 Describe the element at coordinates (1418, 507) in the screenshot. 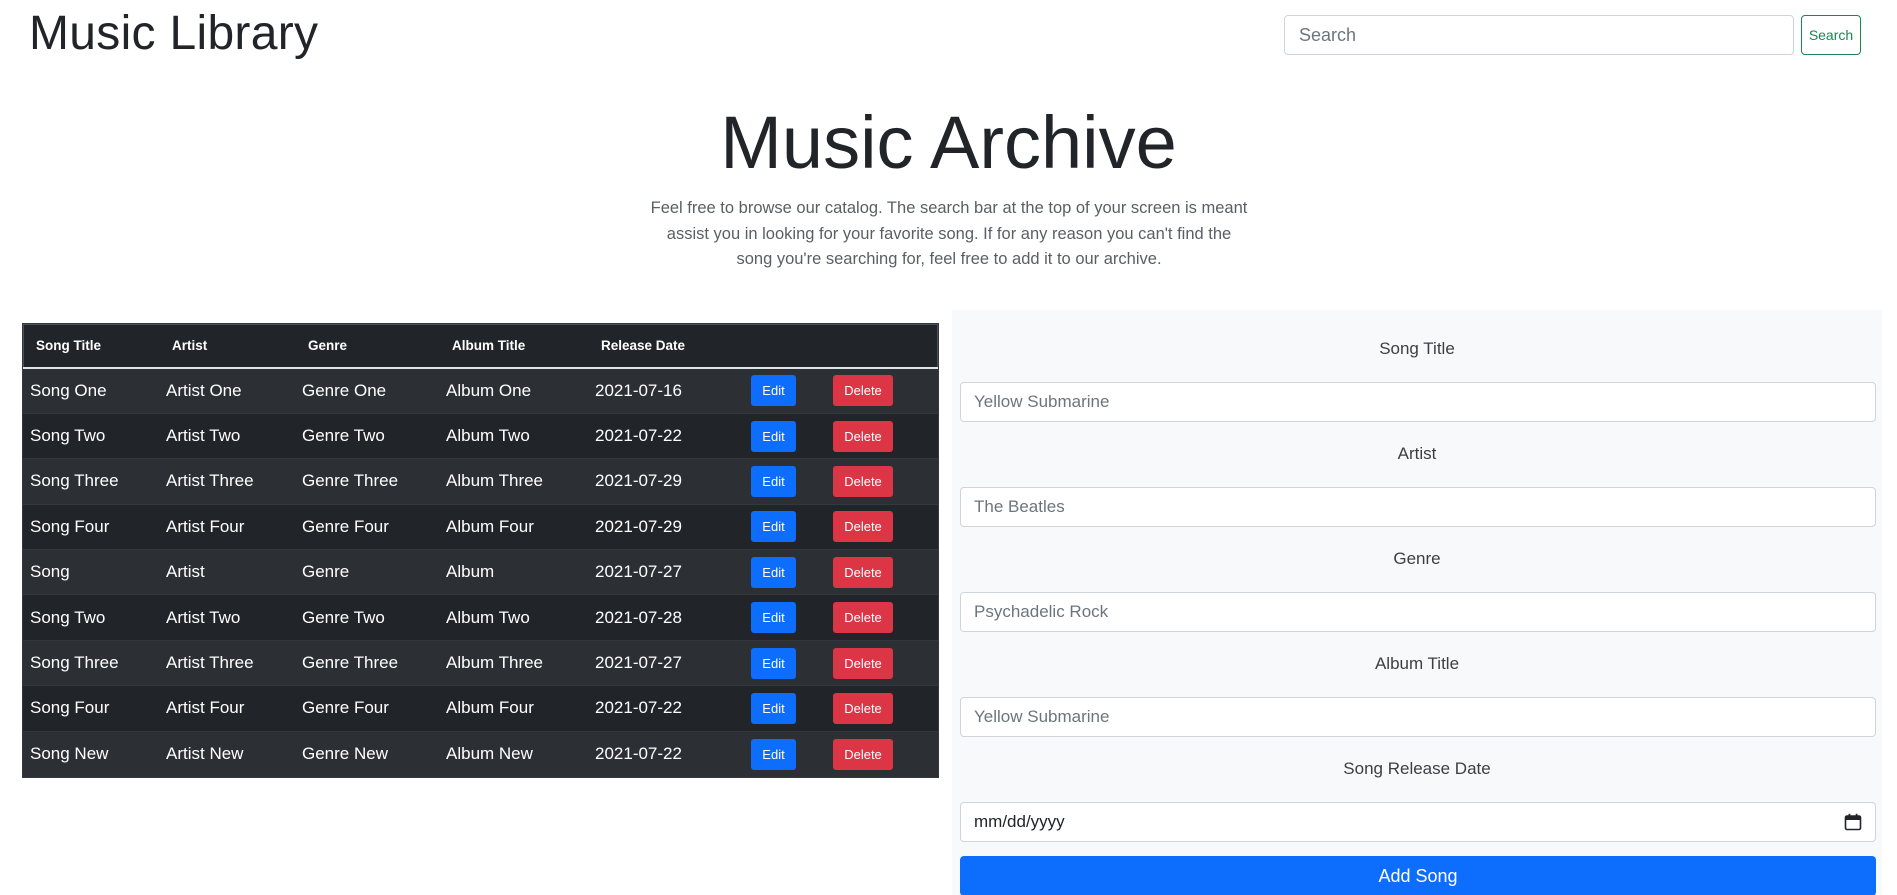

I see `artist-input` at that location.